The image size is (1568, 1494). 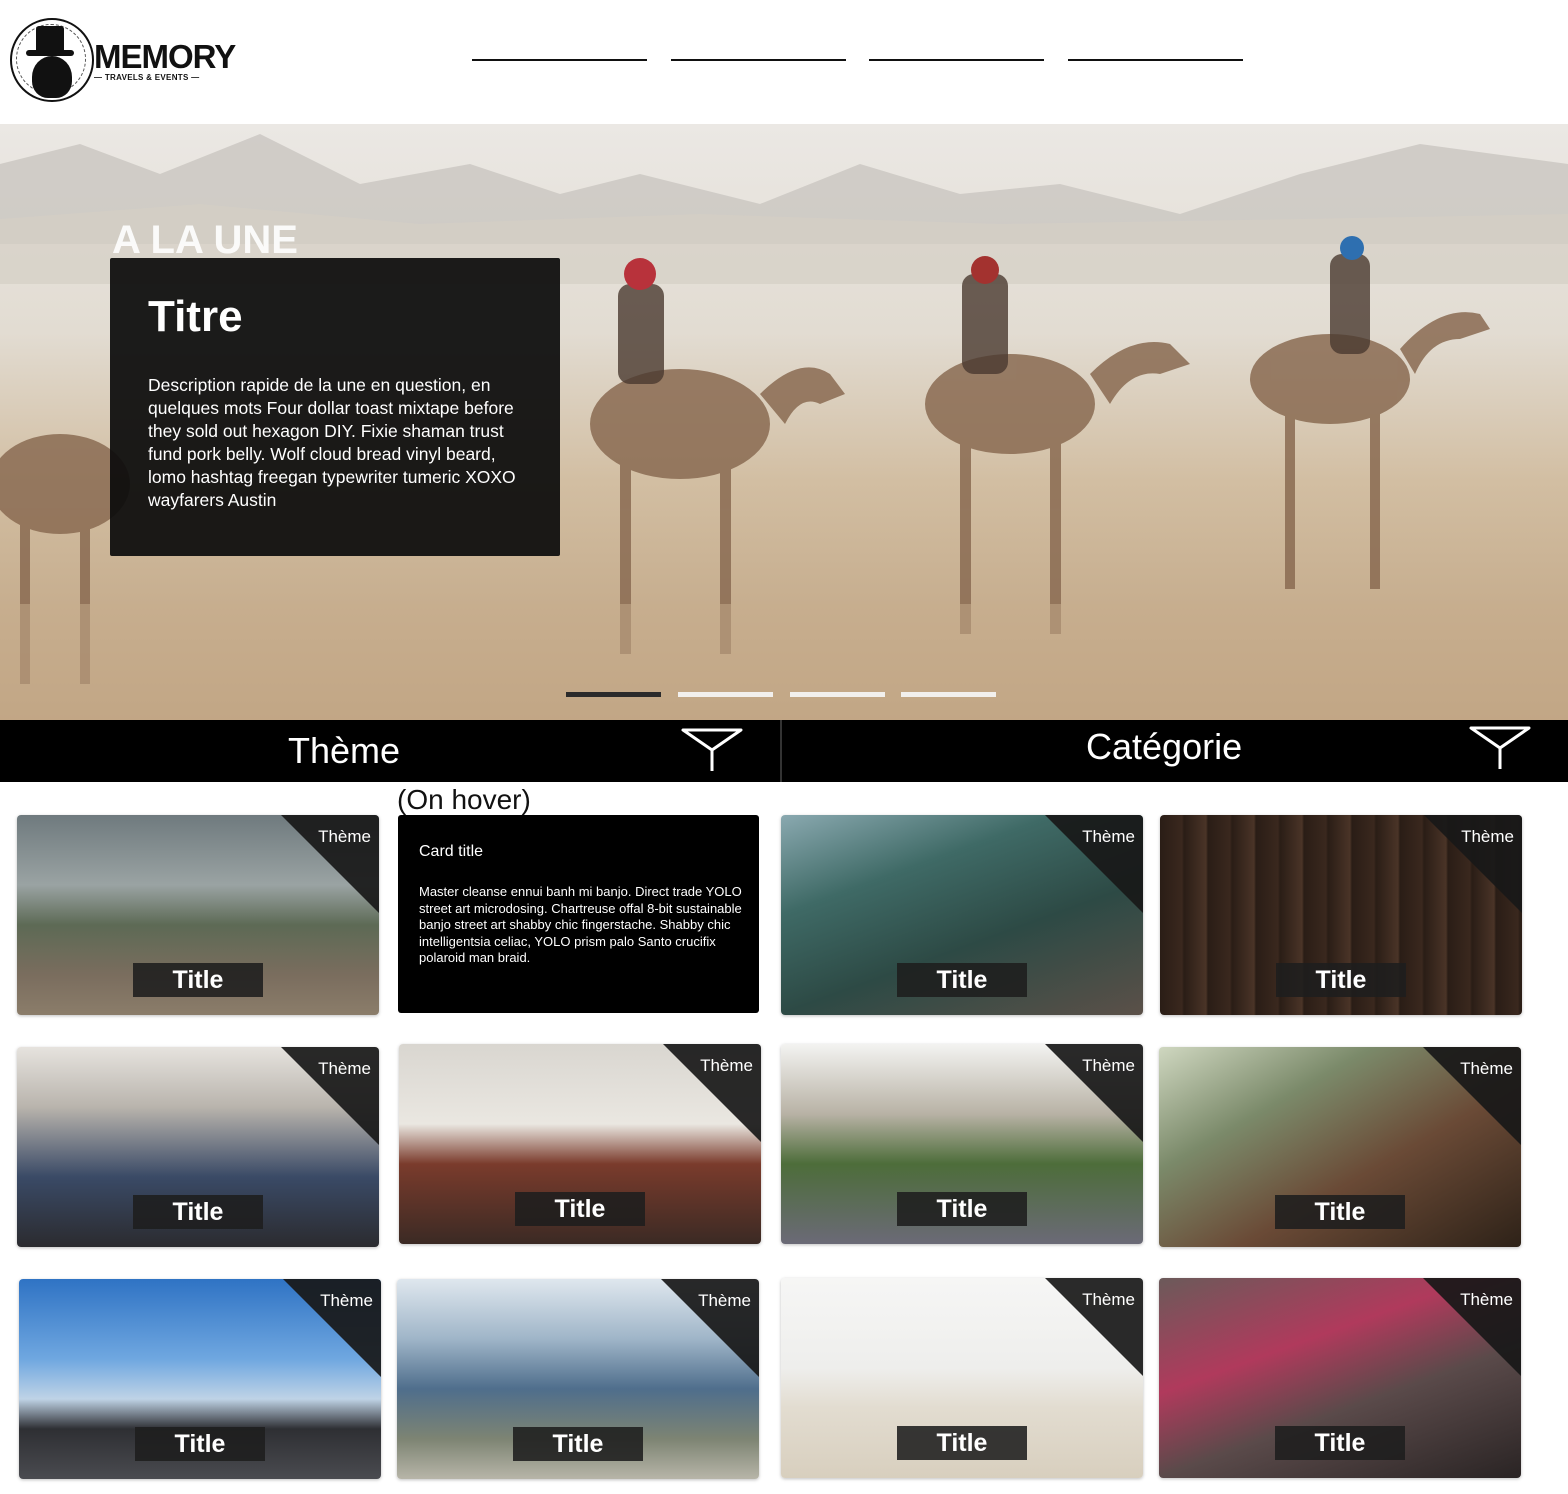 I want to click on category-filter-label: Catégorie, so click(x=1164, y=746).